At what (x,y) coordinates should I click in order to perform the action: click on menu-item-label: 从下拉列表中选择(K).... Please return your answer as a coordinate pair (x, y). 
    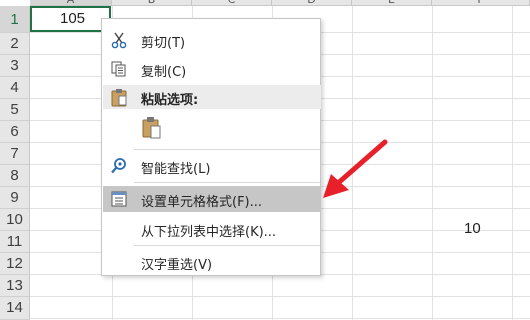
    Looking at the image, I should click on (209, 232).